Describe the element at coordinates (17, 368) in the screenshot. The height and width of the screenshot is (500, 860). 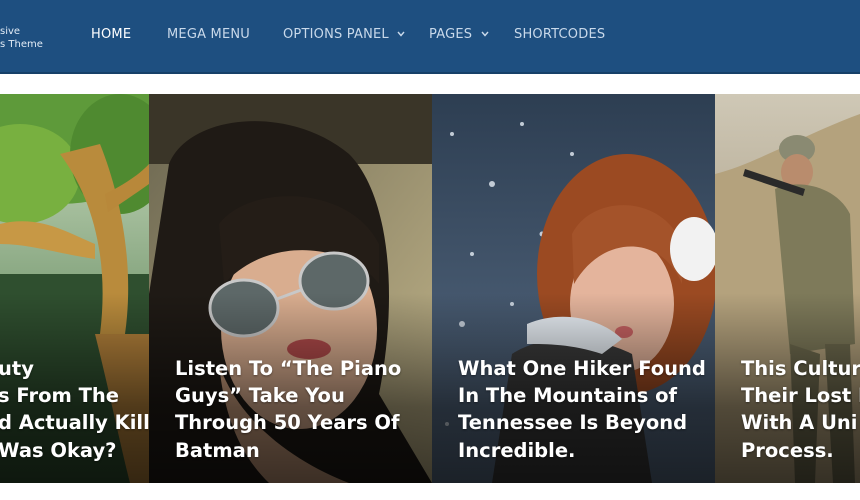
I see `slide-title-line: uty` at that location.